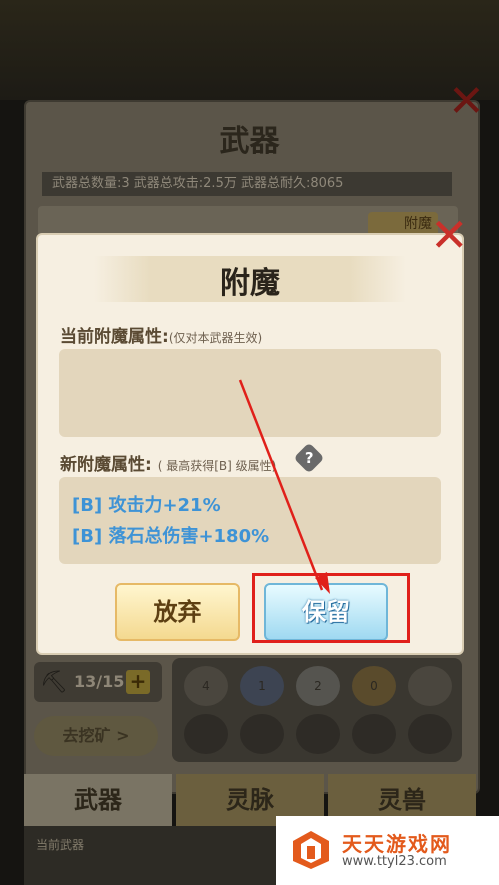 The width and height of the screenshot is (499, 885). I want to click on ore-icon: 1, so click(262, 686).